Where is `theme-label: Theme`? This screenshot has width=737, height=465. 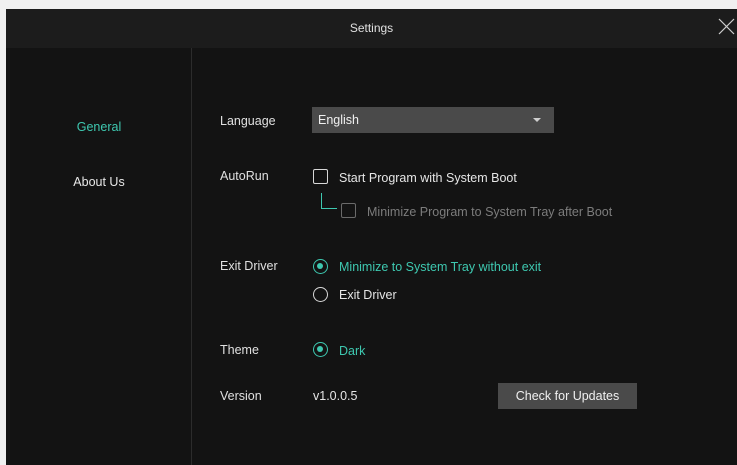
theme-label: Theme is located at coordinates (239, 350).